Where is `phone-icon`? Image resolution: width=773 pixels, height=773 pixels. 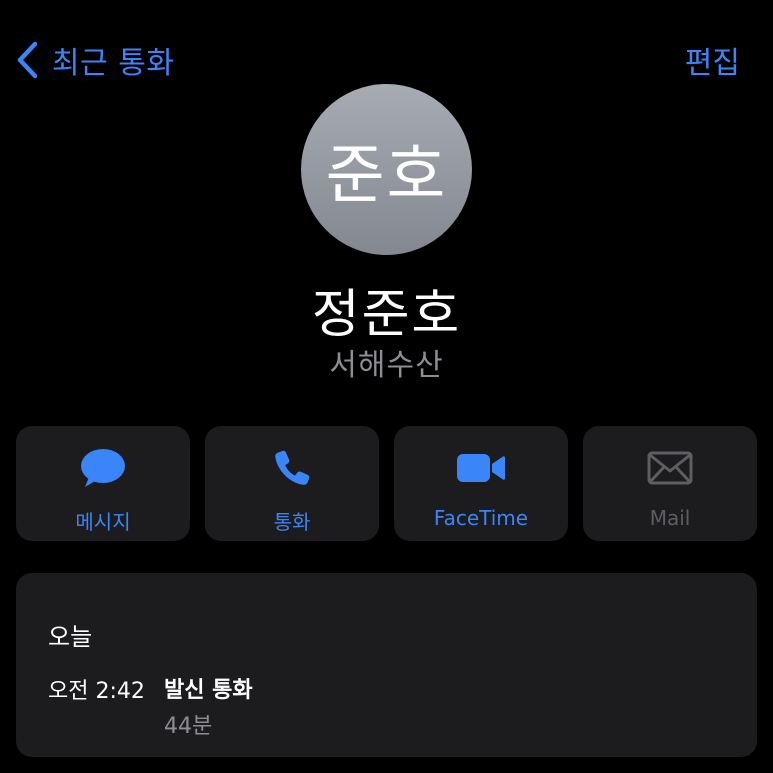 phone-icon is located at coordinates (292, 468).